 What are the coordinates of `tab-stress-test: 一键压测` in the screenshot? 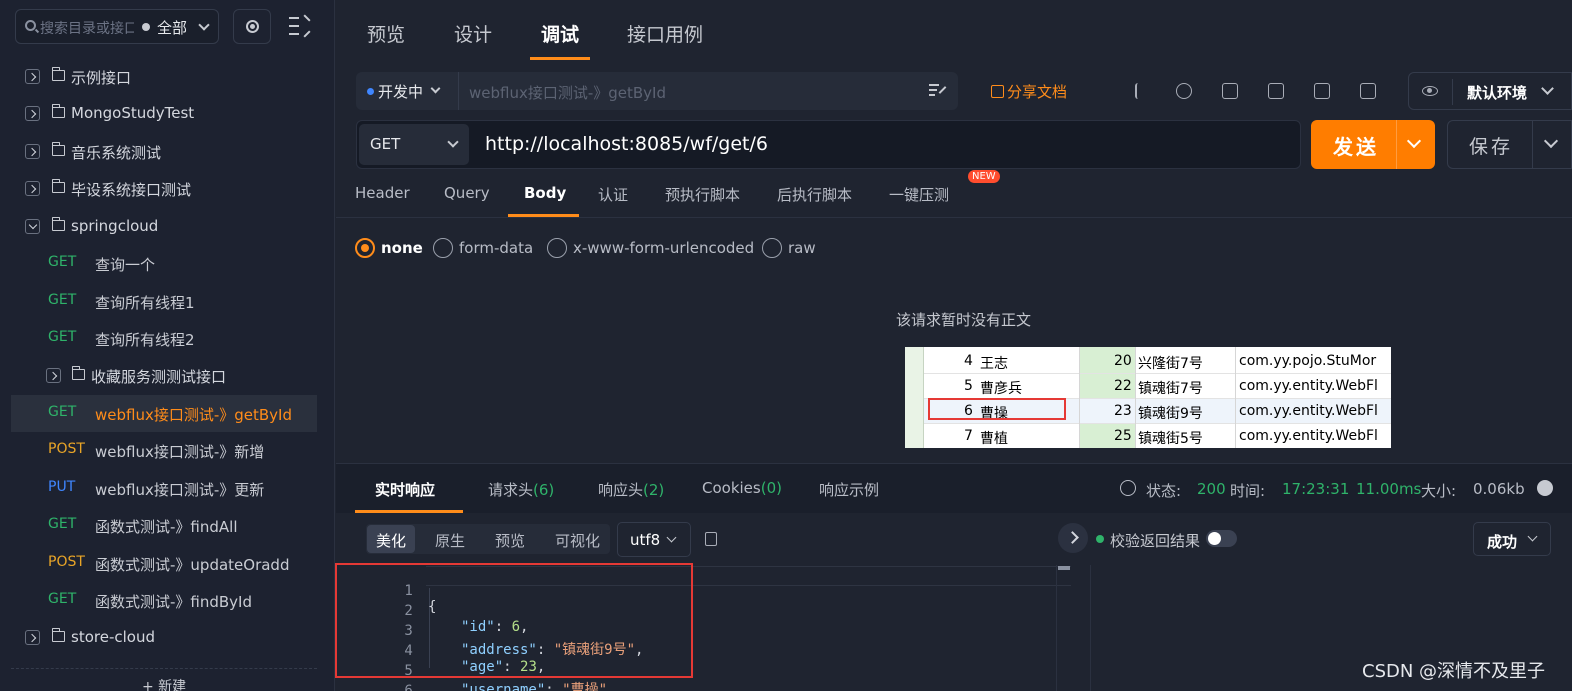 It's located at (919, 194).